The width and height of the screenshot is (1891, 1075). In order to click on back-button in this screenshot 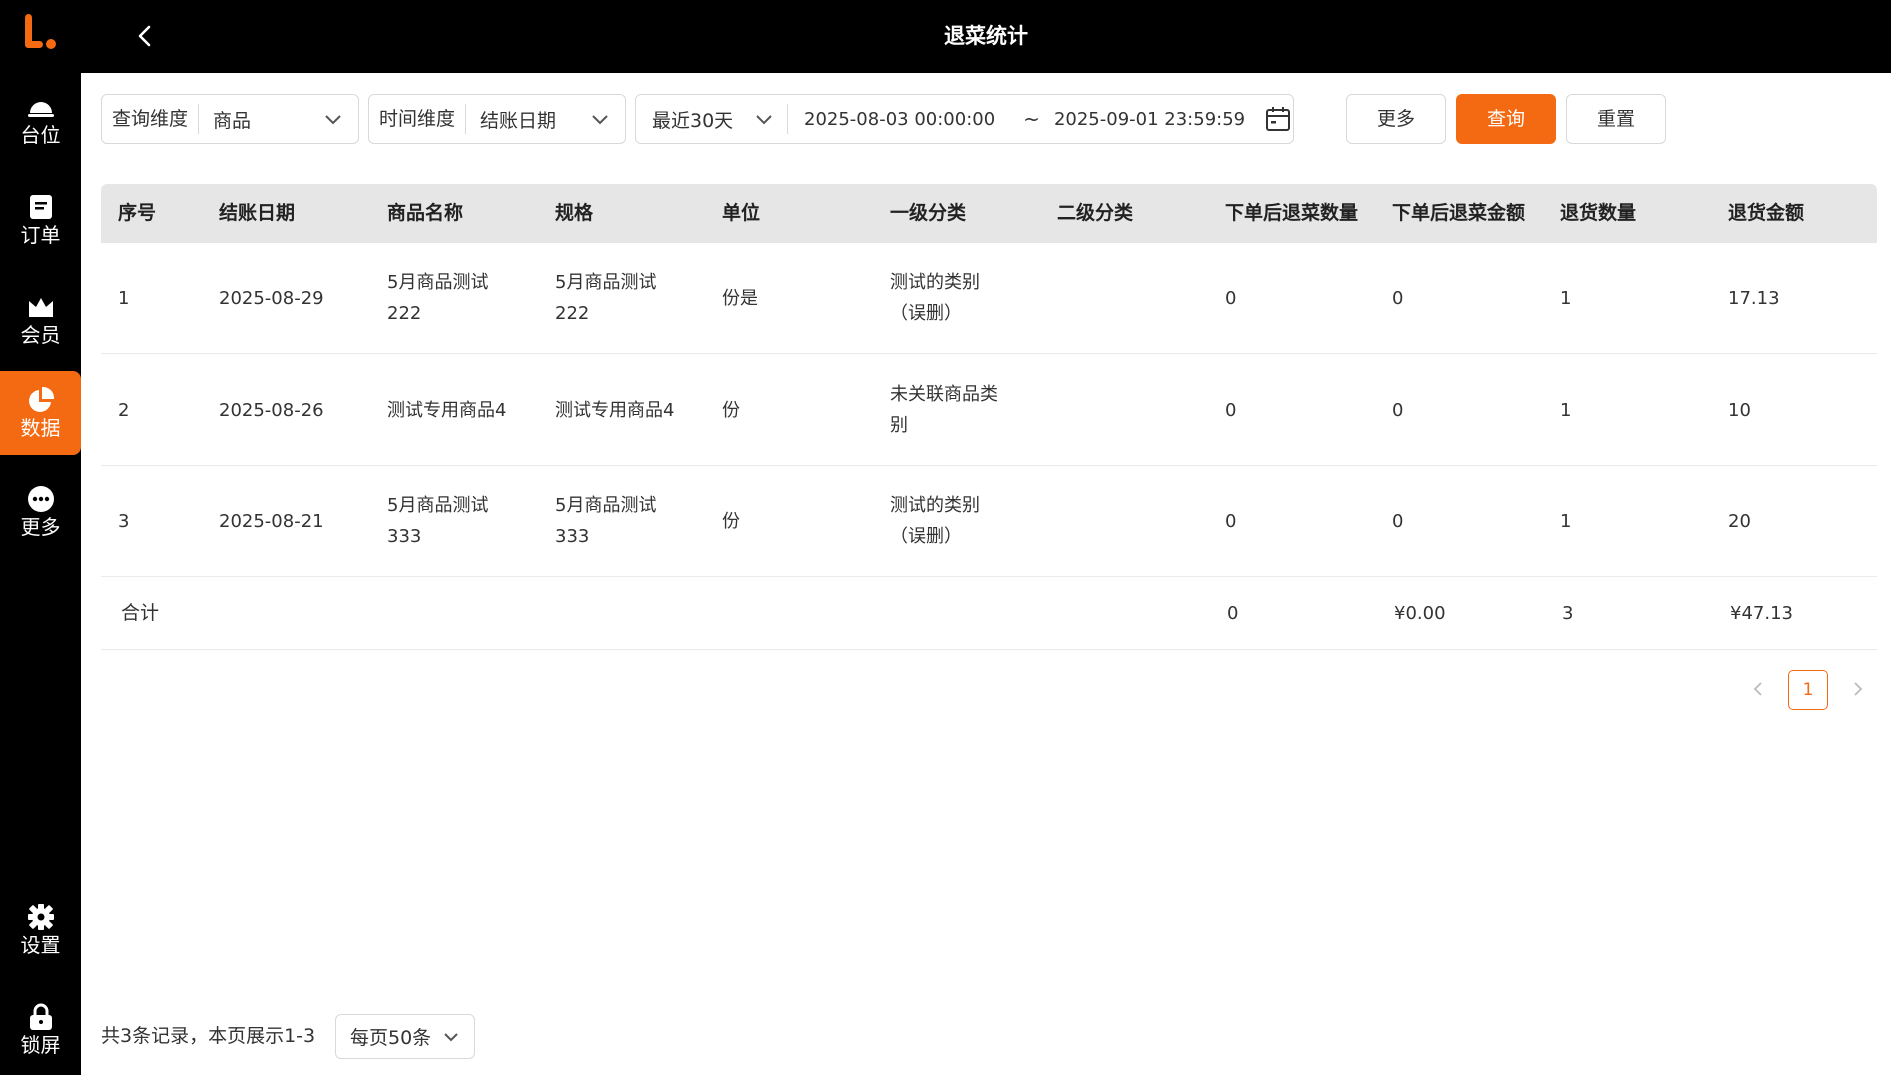, I will do `click(145, 36)`.